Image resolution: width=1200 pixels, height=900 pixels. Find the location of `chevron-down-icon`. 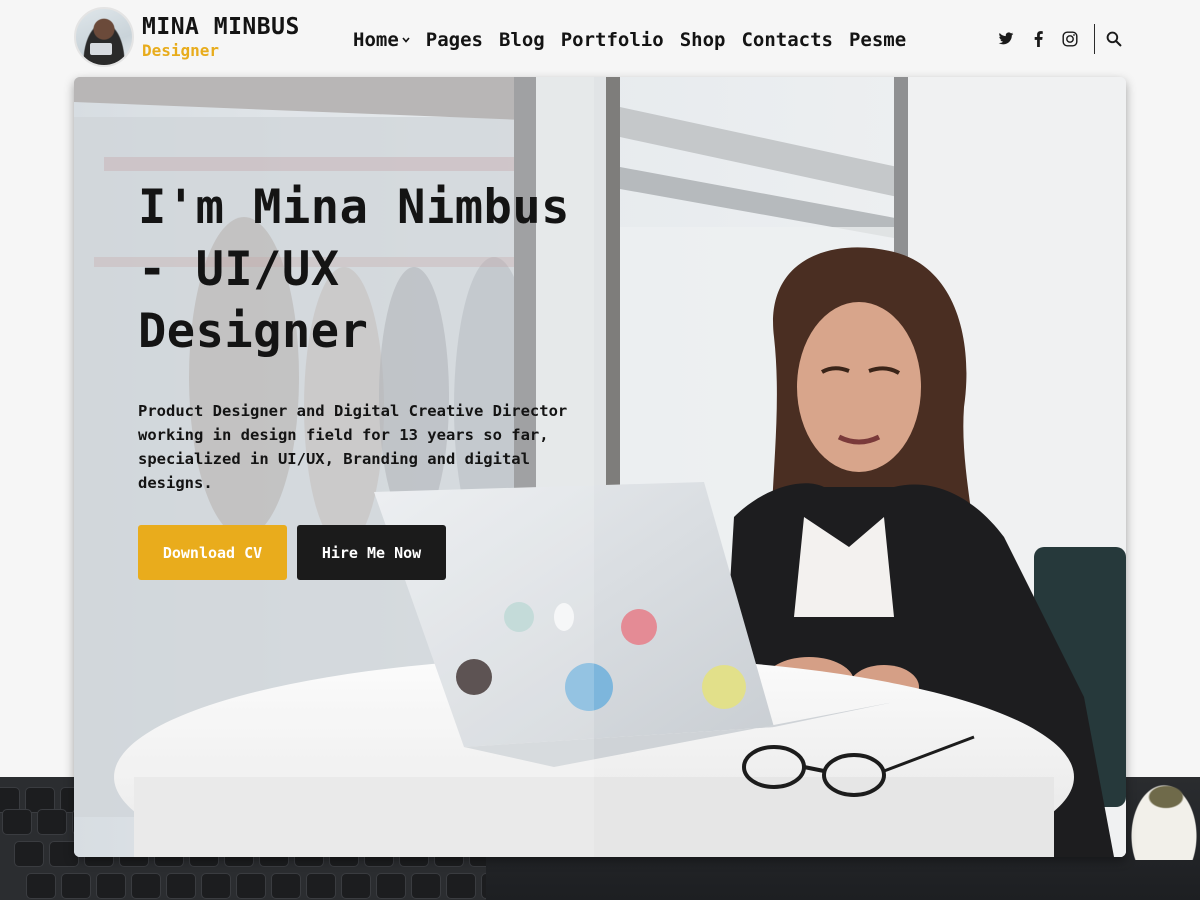

chevron-down-icon is located at coordinates (406, 41).